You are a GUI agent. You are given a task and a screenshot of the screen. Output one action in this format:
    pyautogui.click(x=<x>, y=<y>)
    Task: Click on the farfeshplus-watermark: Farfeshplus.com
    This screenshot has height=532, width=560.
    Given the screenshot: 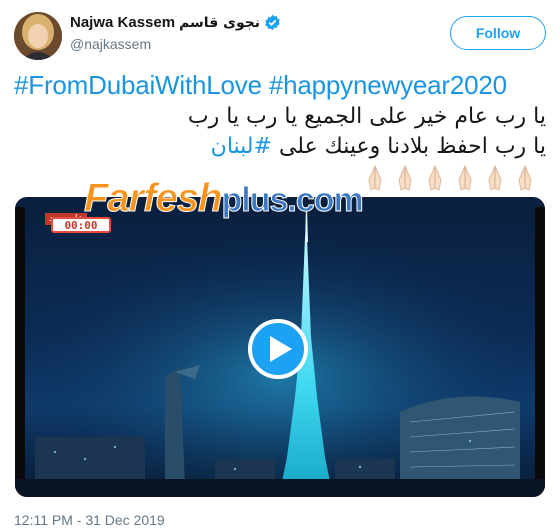 What is the action you would take?
    pyautogui.click(x=274, y=199)
    